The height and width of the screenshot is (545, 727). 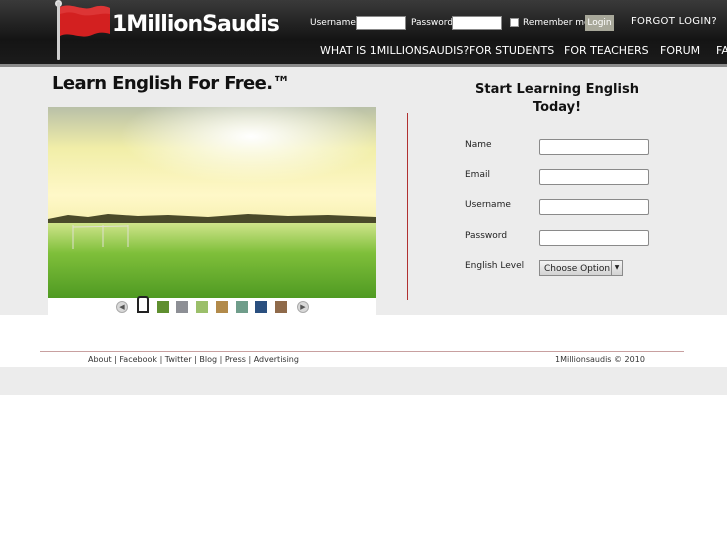 What do you see at coordinates (171, 83) in the screenshot?
I see `page-headline: Learn English For Free.™` at bounding box center [171, 83].